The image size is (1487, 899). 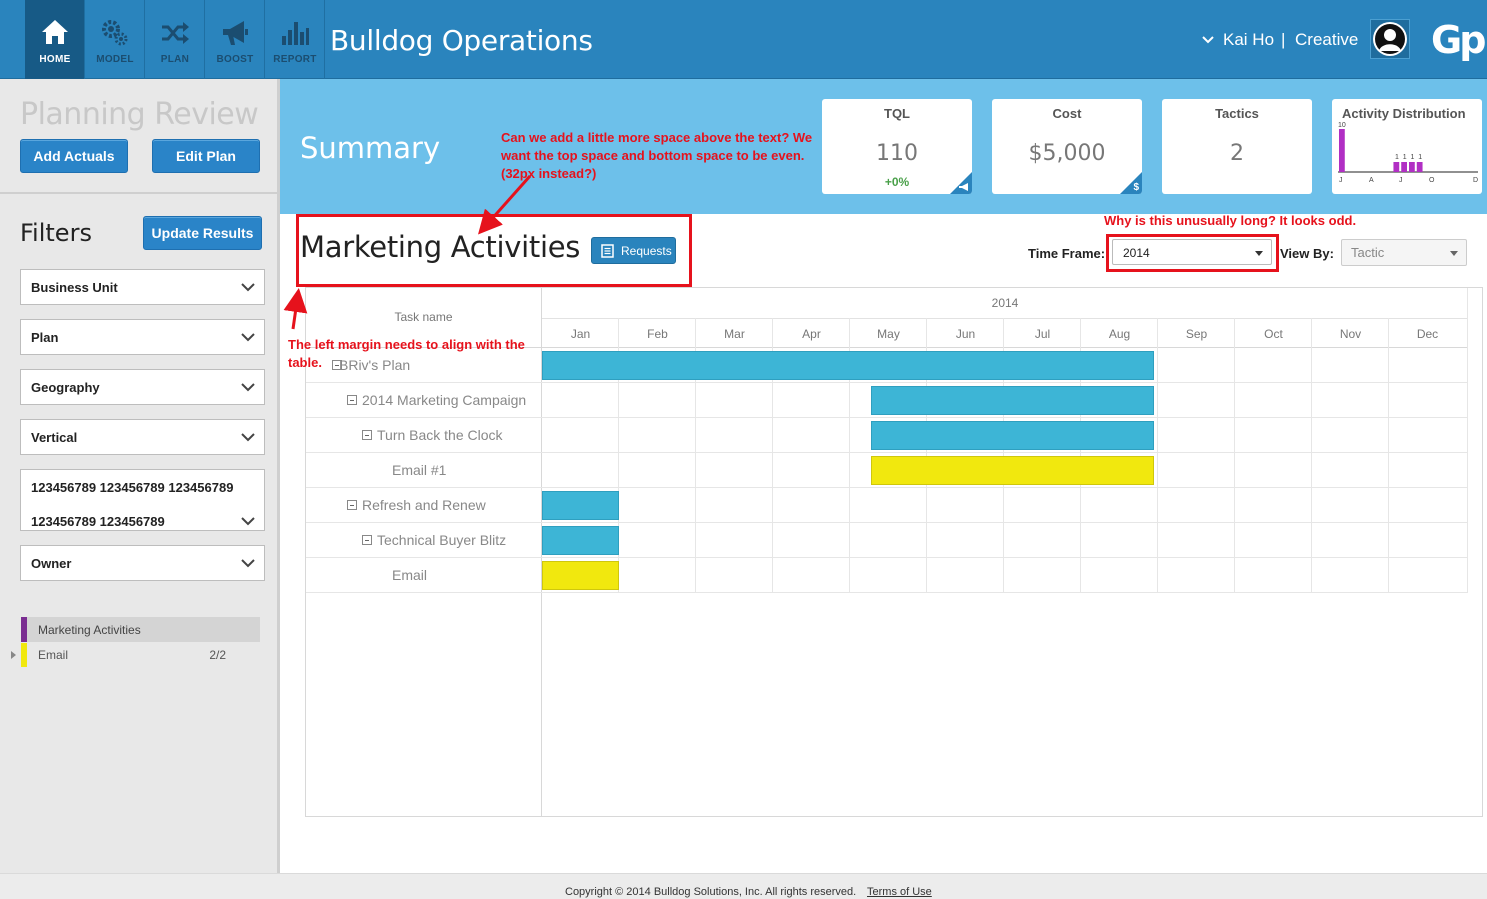 What do you see at coordinates (142, 437) in the screenshot?
I see `filter-vertical: Vertical` at bounding box center [142, 437].